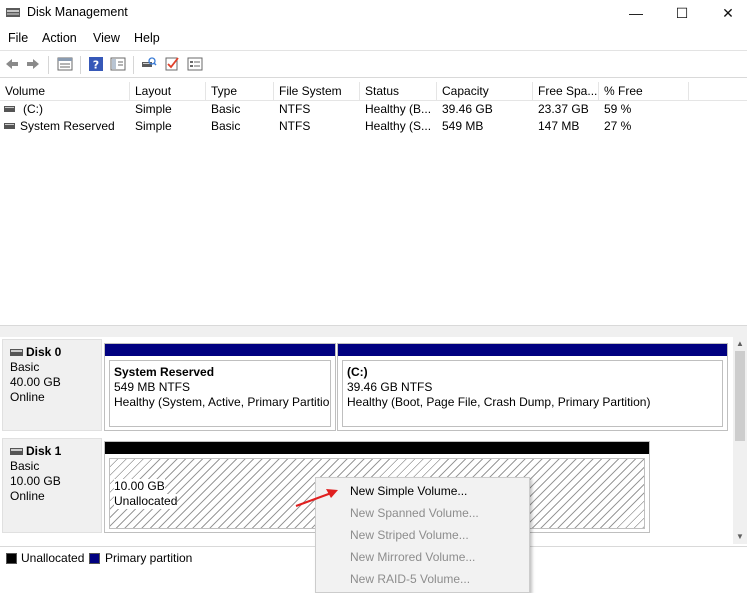 This screenshot has width=747, height=593. I want to click on disk-1-name: Disk 1, so click(44, 451).